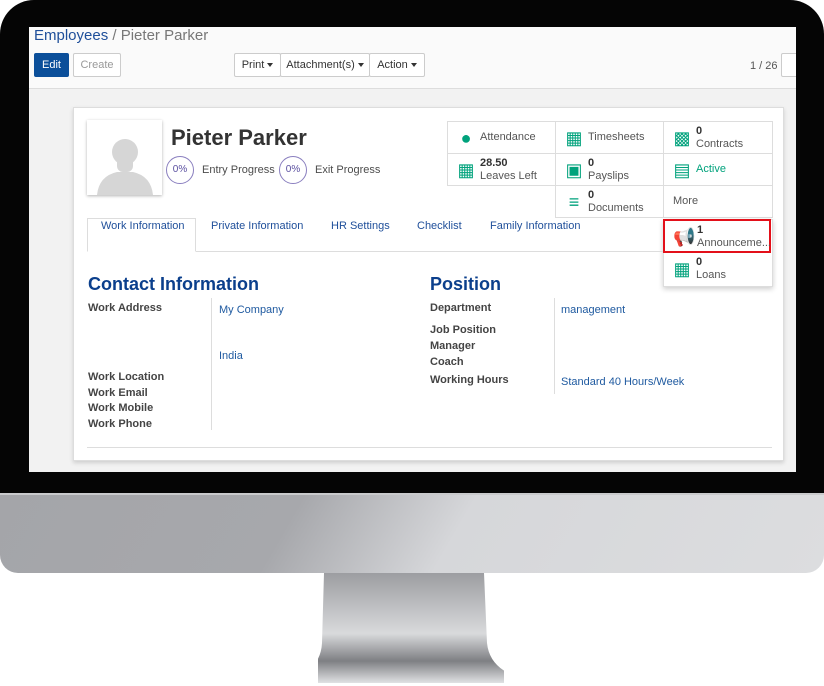 Image resolution: width=824 pixels, height=686 pixels. What do you see at coordinates (616, 137) in the screenshot?
I see `timesheets-label: Timesheets` at bounding box center [616, 137].